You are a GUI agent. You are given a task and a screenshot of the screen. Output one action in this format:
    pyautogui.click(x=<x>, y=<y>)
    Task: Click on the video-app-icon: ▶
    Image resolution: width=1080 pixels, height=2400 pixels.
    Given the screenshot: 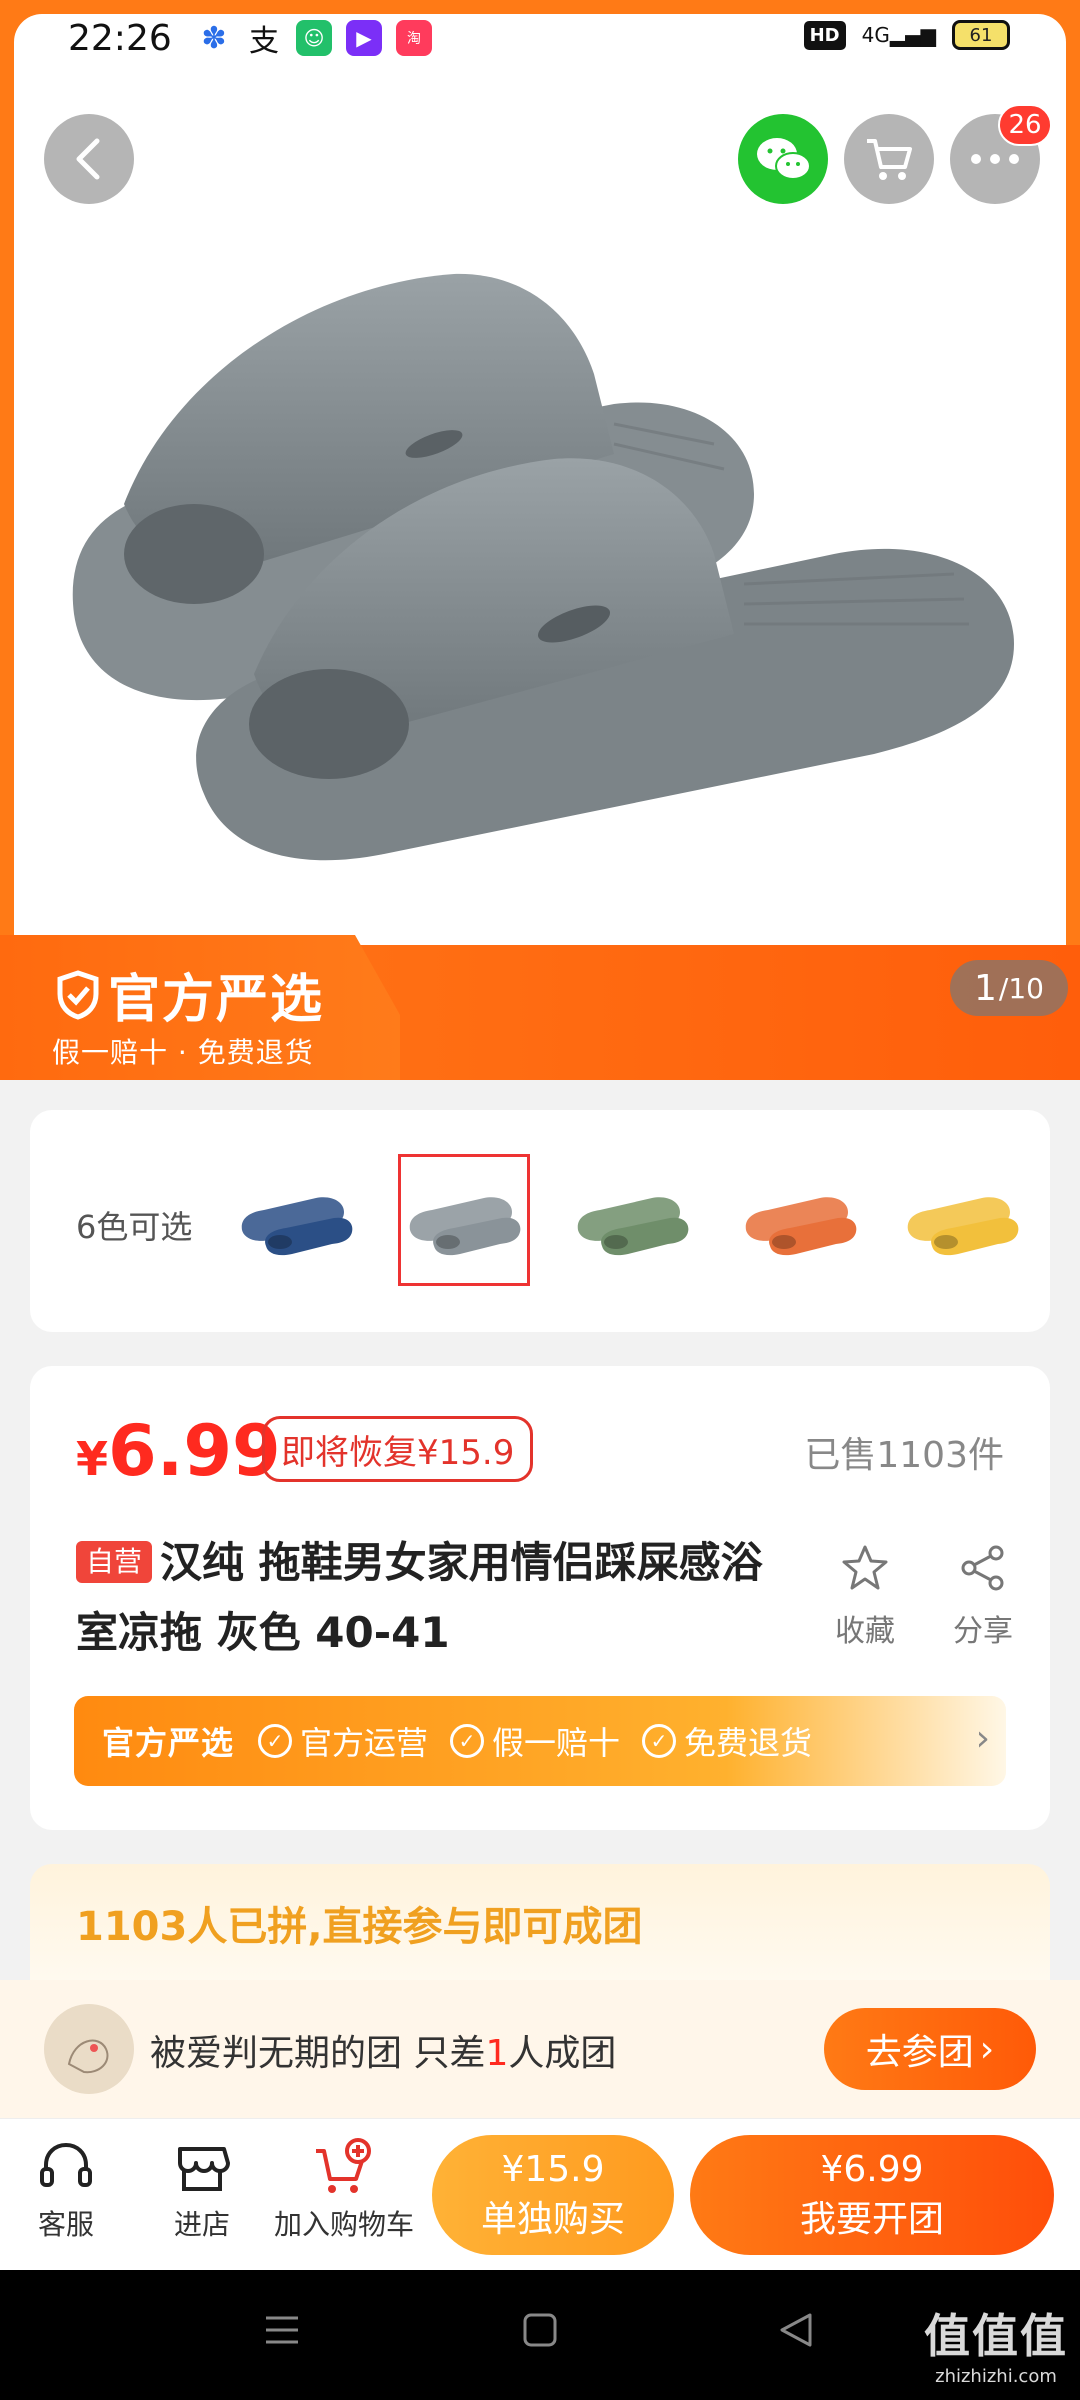 What is the action you would take?
    pyautogui.click(x=364, y=38)
    